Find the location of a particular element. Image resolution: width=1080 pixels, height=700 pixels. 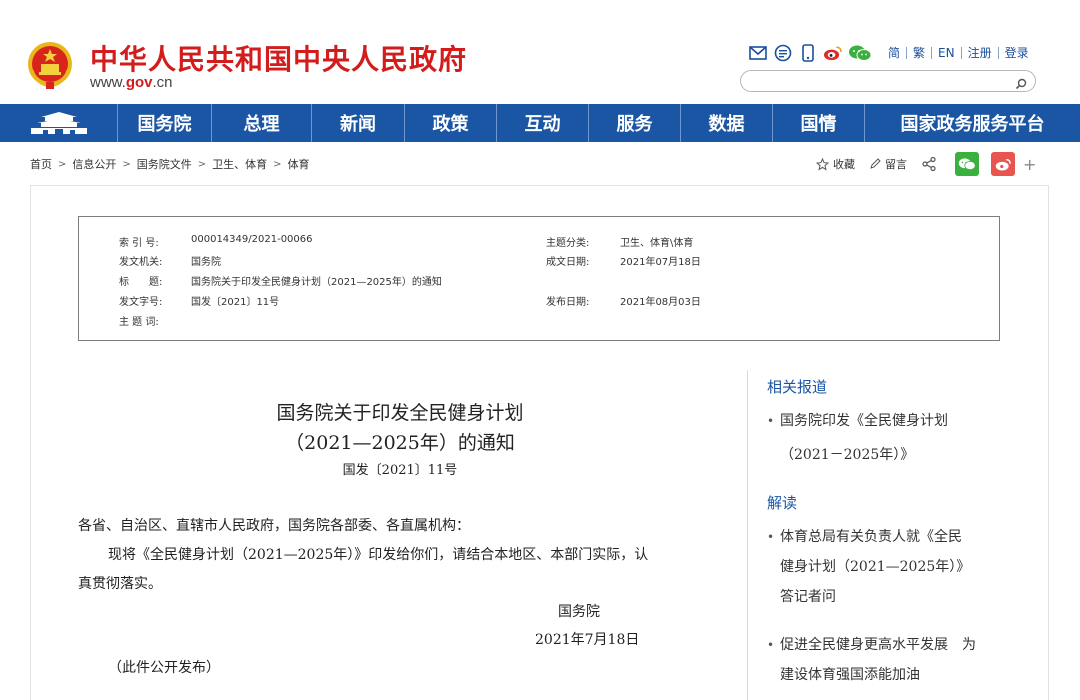

interpretation-item: • 体育总局有关负责人就《全民 健身计划（2021—2025年）》 答记者问 is located at coordinates (887, 567).